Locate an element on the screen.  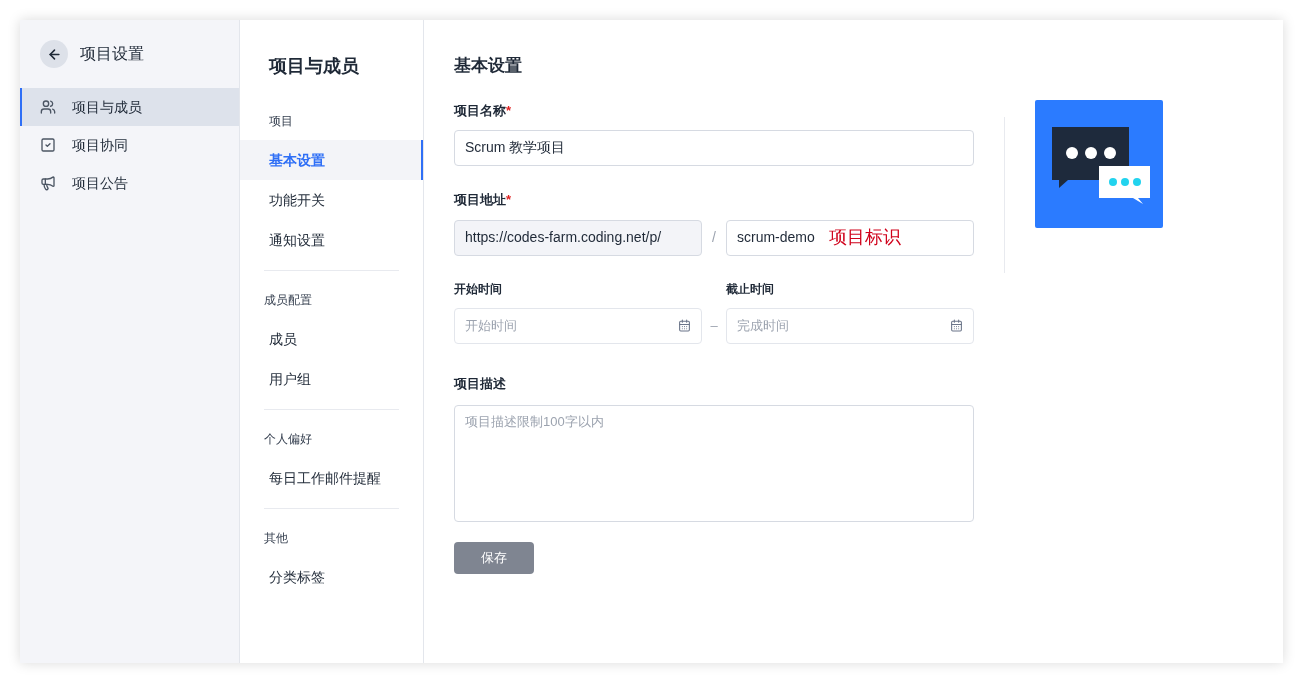
sidebar-item: 项目与成员 is located at coordinates (129, 107).